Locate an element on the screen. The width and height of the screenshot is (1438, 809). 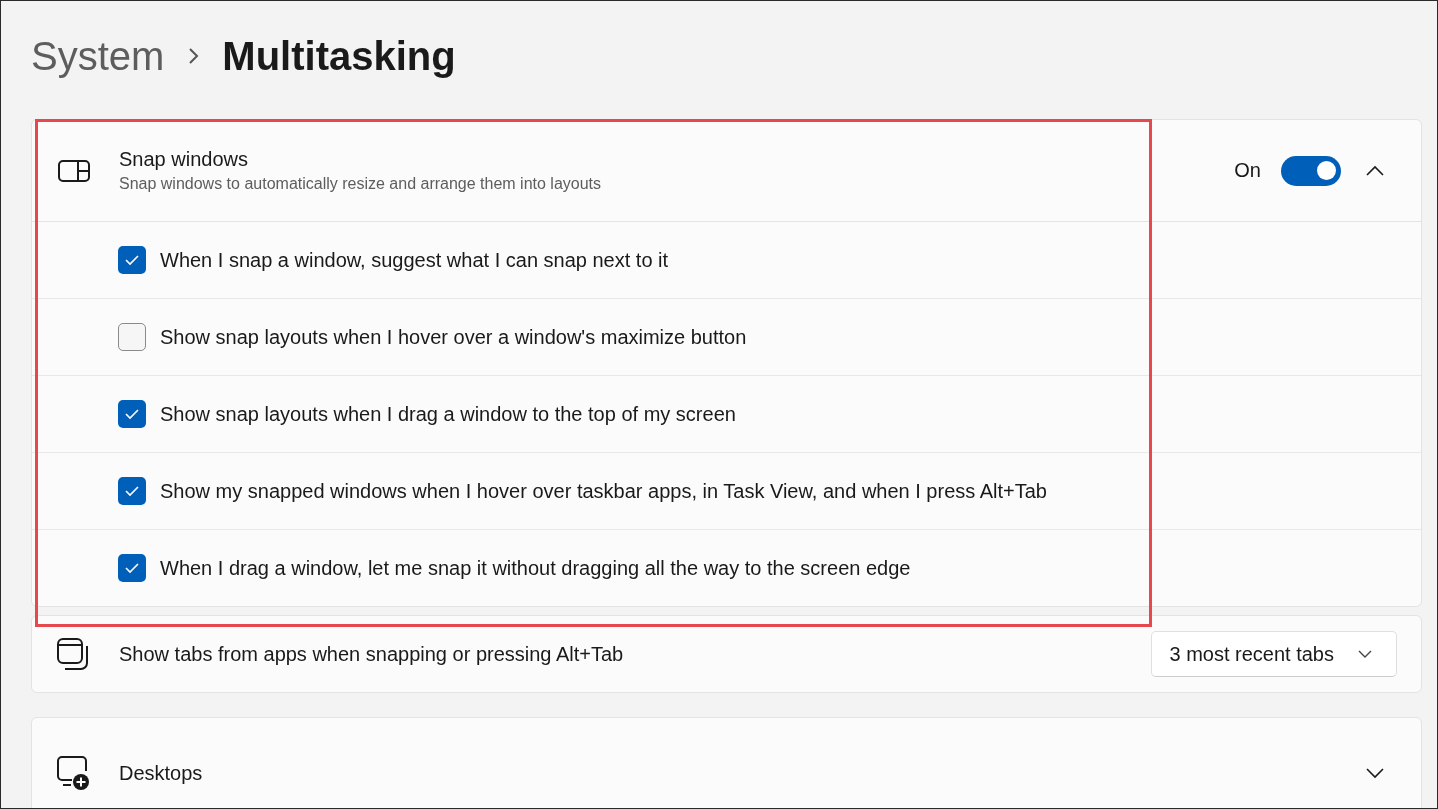
caret-icon is located at coordinates (1365, 654).